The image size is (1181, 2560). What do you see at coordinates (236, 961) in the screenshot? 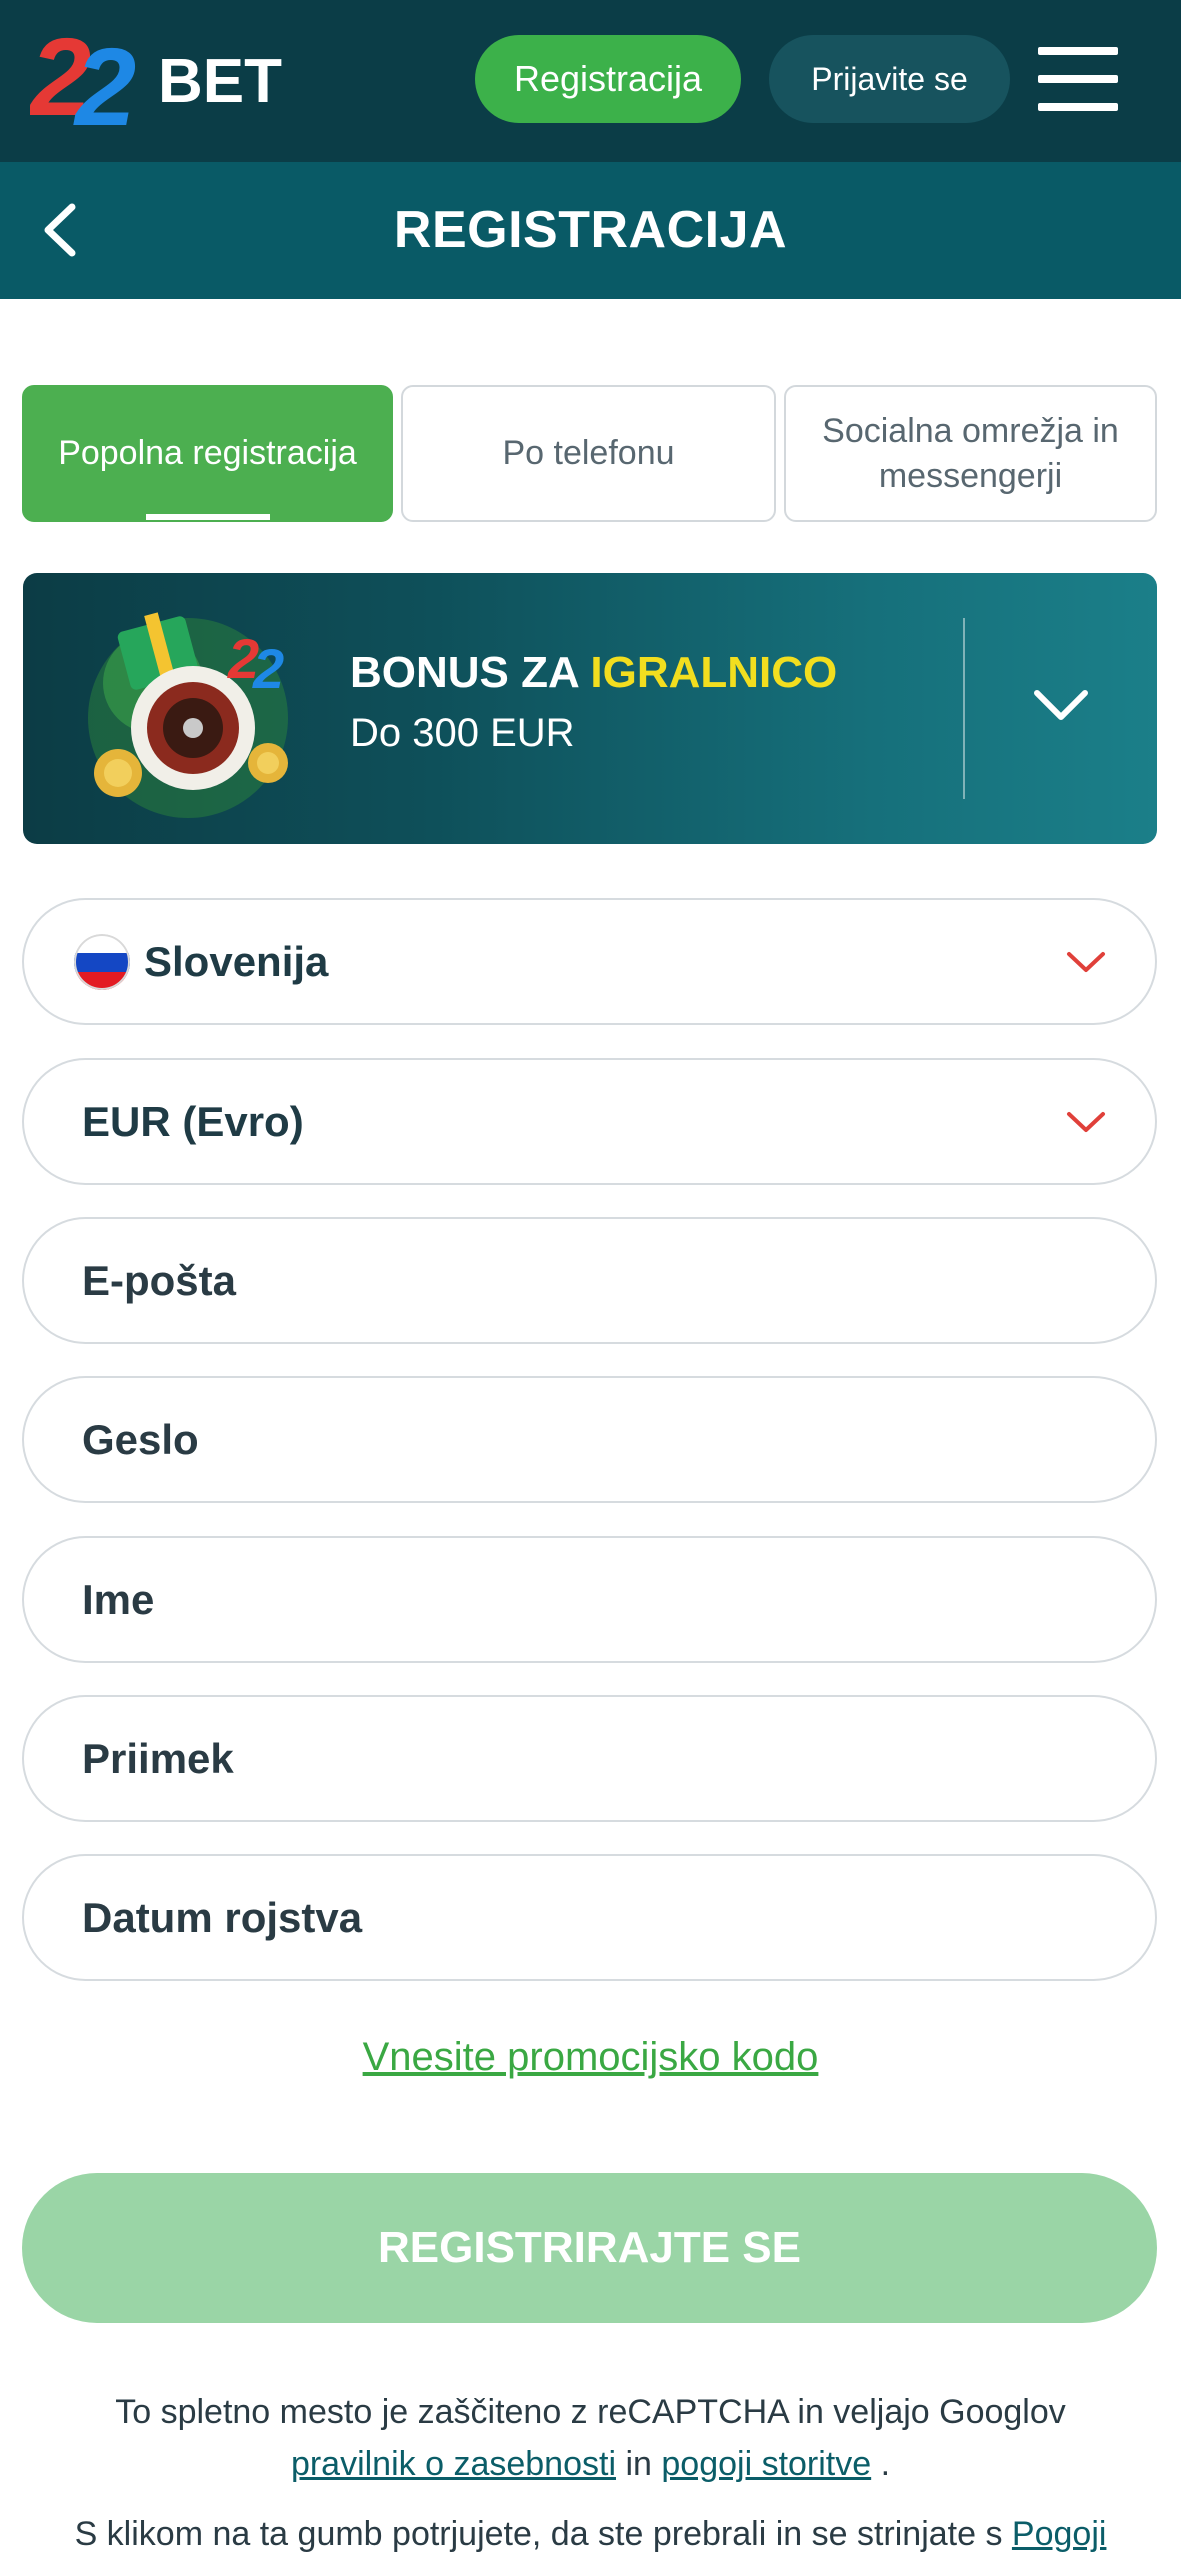
I see `country-value: Slovenija` at bounding box center [236, 961].